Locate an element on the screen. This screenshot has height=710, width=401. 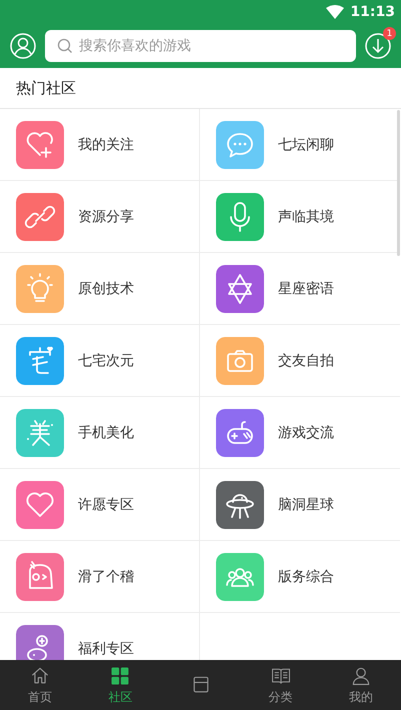
user-avatar-icon is located at coordinates (23, 46).